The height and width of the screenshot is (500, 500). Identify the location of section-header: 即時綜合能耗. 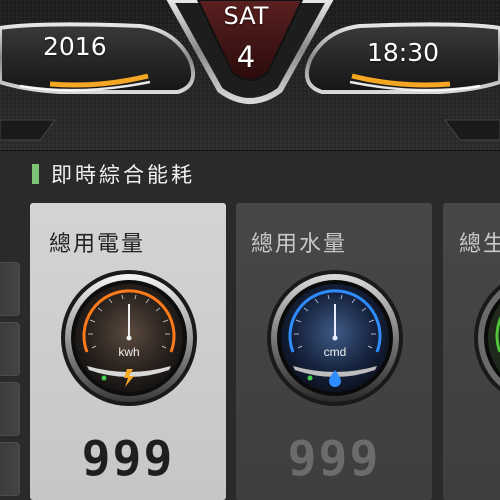
(113, 174).